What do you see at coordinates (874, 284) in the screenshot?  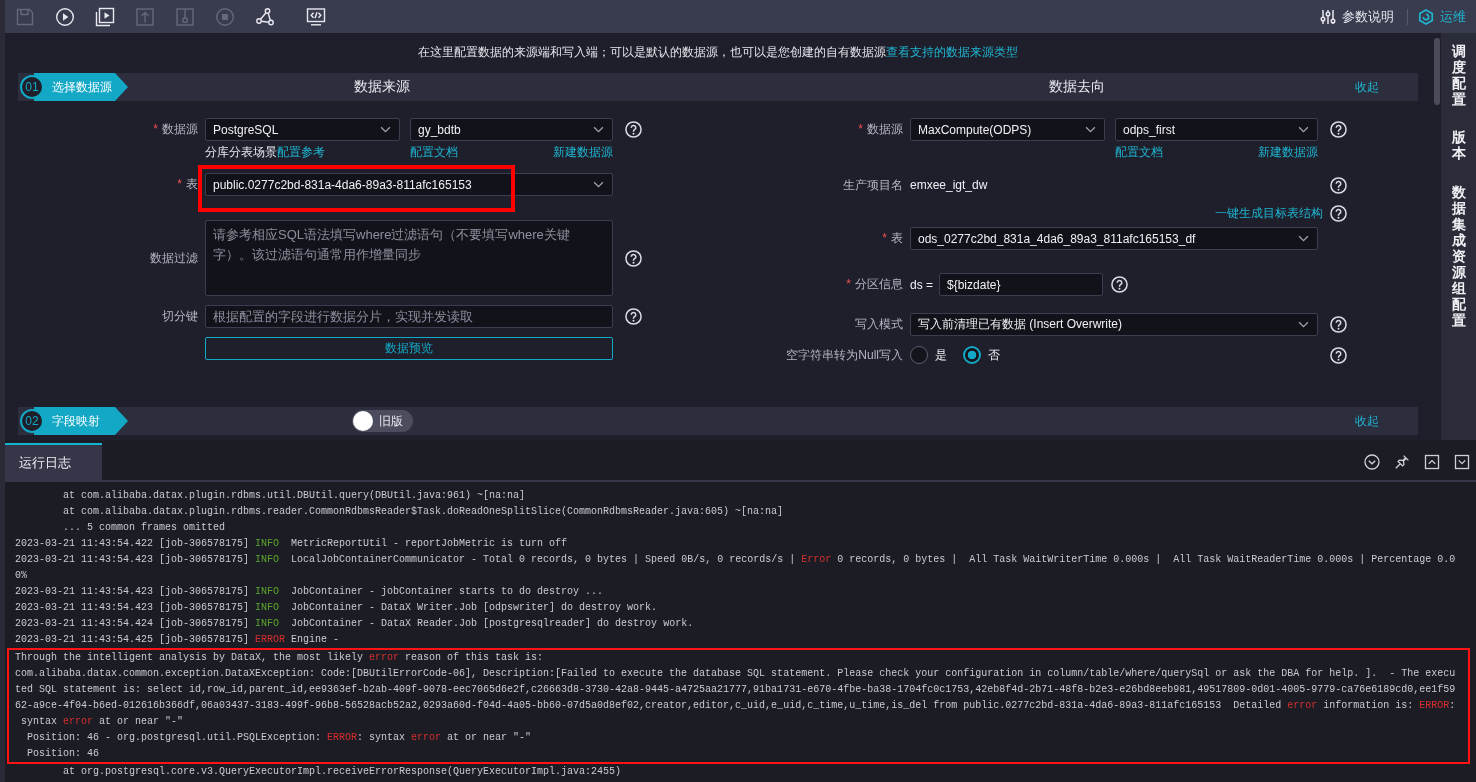 I see `field-label: * 分区信息` at bounding box center [874, 284].